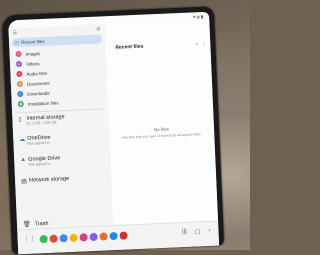 This screenshot has height=255, width=320. What do you see at coordinates (73, 238) in the screenshot?
I see `chrome-app-icon` at bounding box center [73, 238].